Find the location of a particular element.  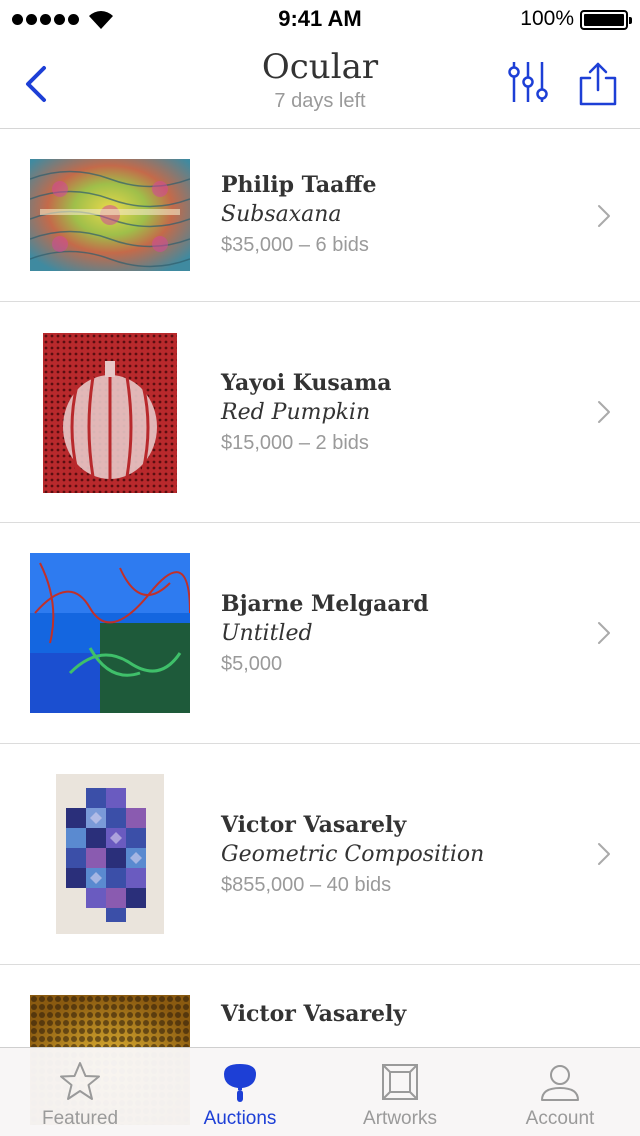

sliders-icon is located at coordinates (528, 82).